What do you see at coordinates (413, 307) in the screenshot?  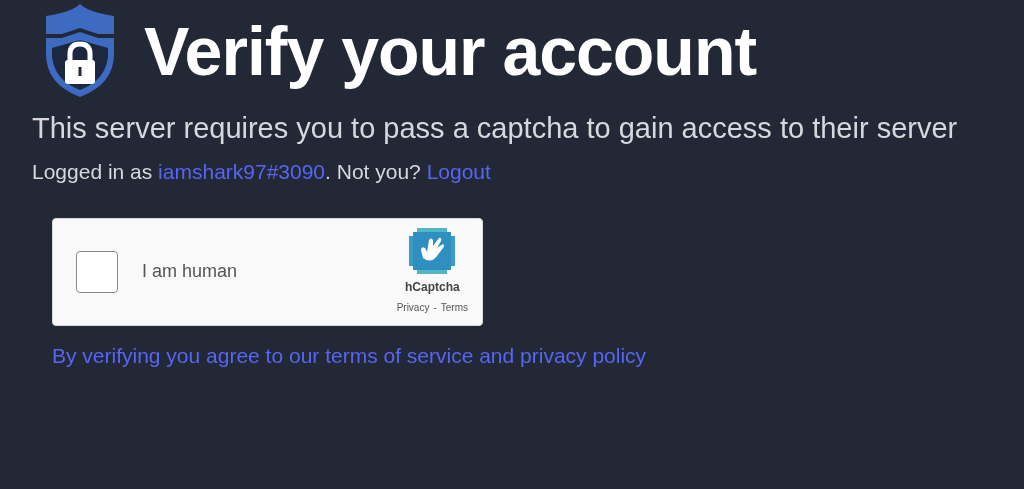 I see `privacy-link: Privacy` at bounding box center [413, 307].